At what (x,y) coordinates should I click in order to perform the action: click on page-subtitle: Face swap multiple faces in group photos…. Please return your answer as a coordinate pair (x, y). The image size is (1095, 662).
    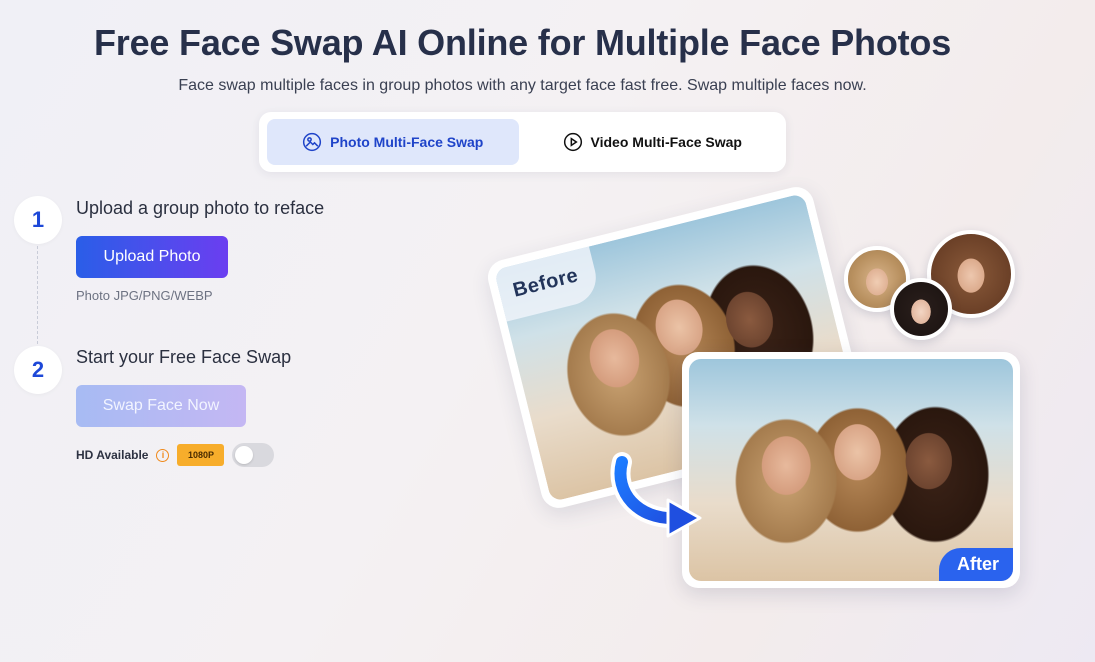
    Looking at the image, I should click on (522, 85).